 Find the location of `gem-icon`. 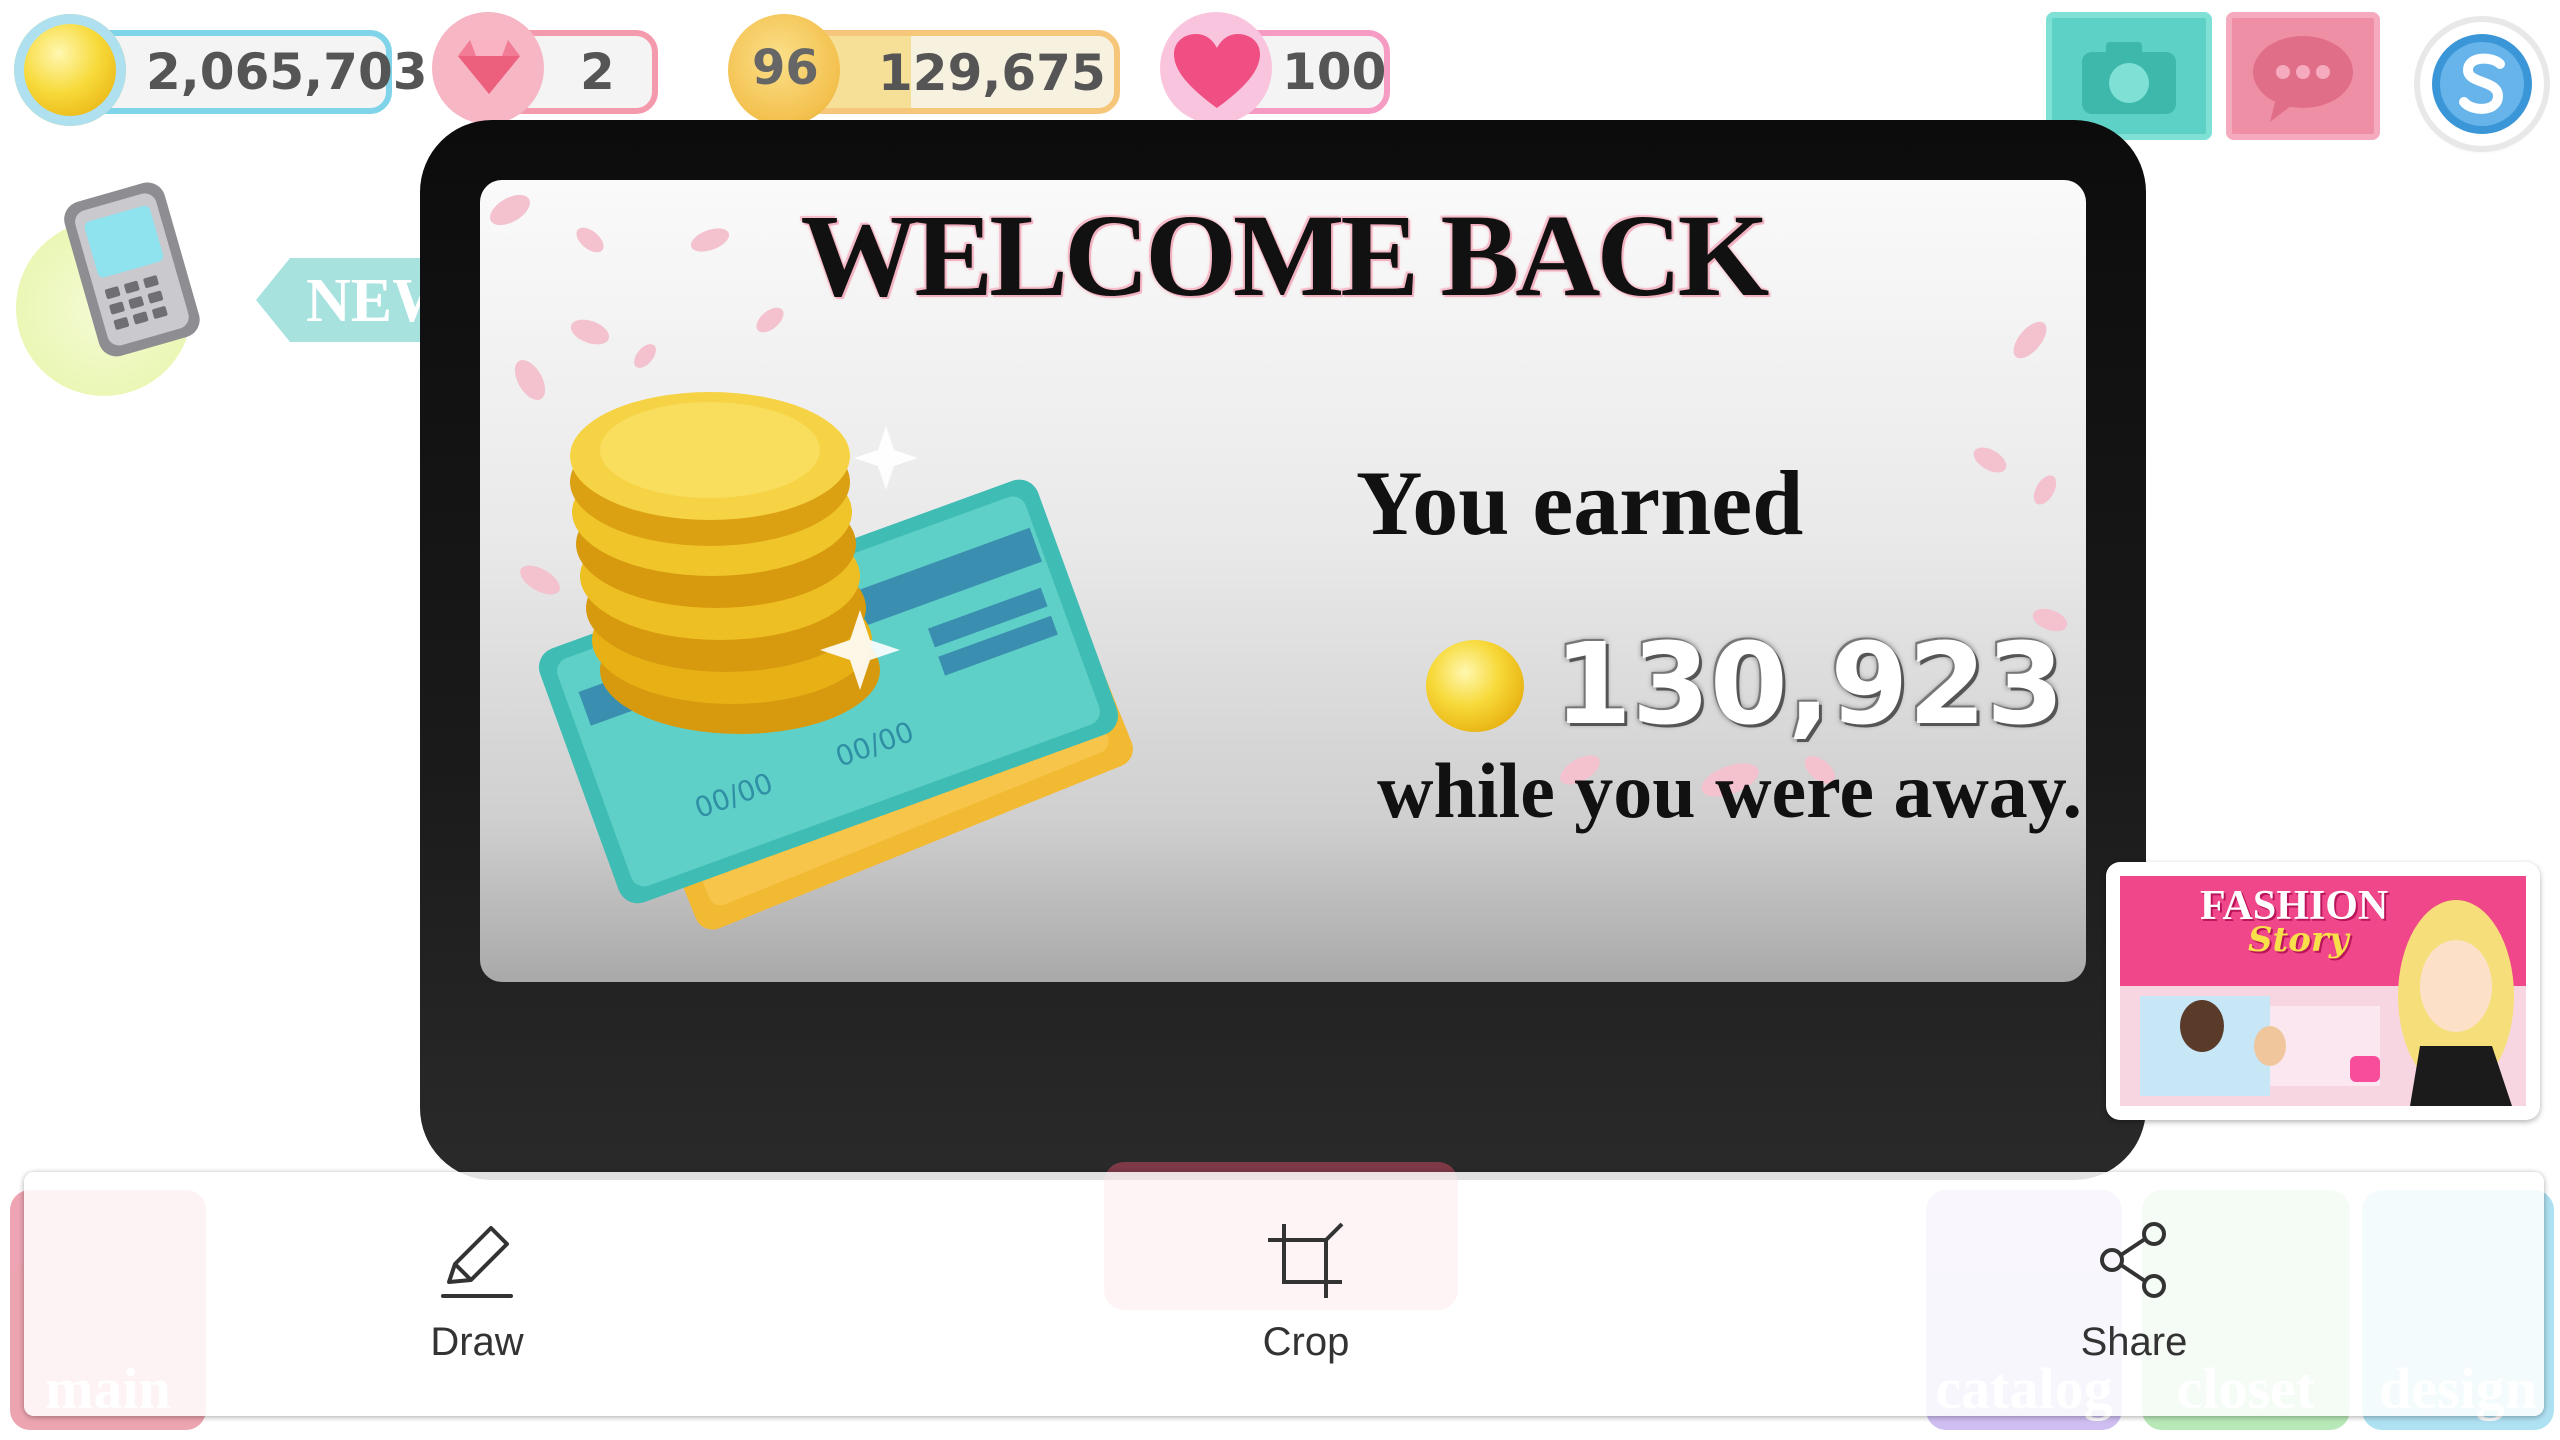

gem-icon is located at coordinates (489, 67).